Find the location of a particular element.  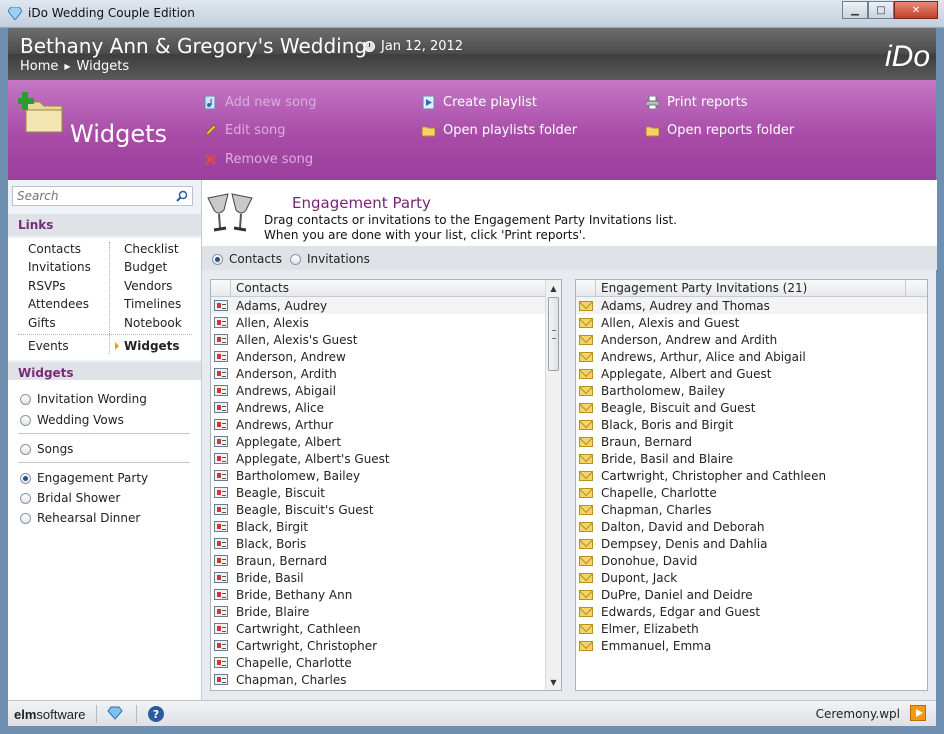

link-widgets: Widgets is located at coordinates (152, 346).